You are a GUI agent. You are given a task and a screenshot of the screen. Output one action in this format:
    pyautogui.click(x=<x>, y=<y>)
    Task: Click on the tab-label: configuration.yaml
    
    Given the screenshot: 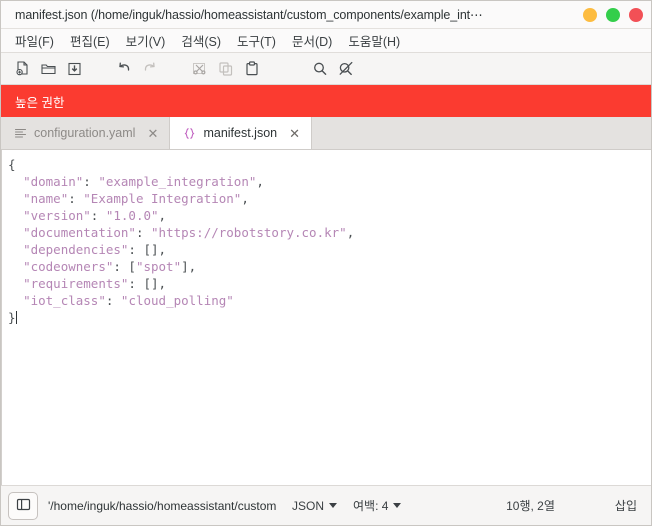 What is the action you would take?
    pyautogui.click(x=85, y=133)
    